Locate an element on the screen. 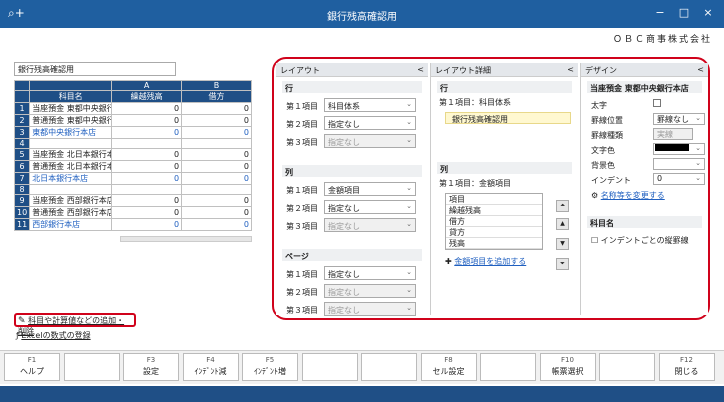 The image size is (724, 402). row-number: 11 is located at coordinates (22, 224).